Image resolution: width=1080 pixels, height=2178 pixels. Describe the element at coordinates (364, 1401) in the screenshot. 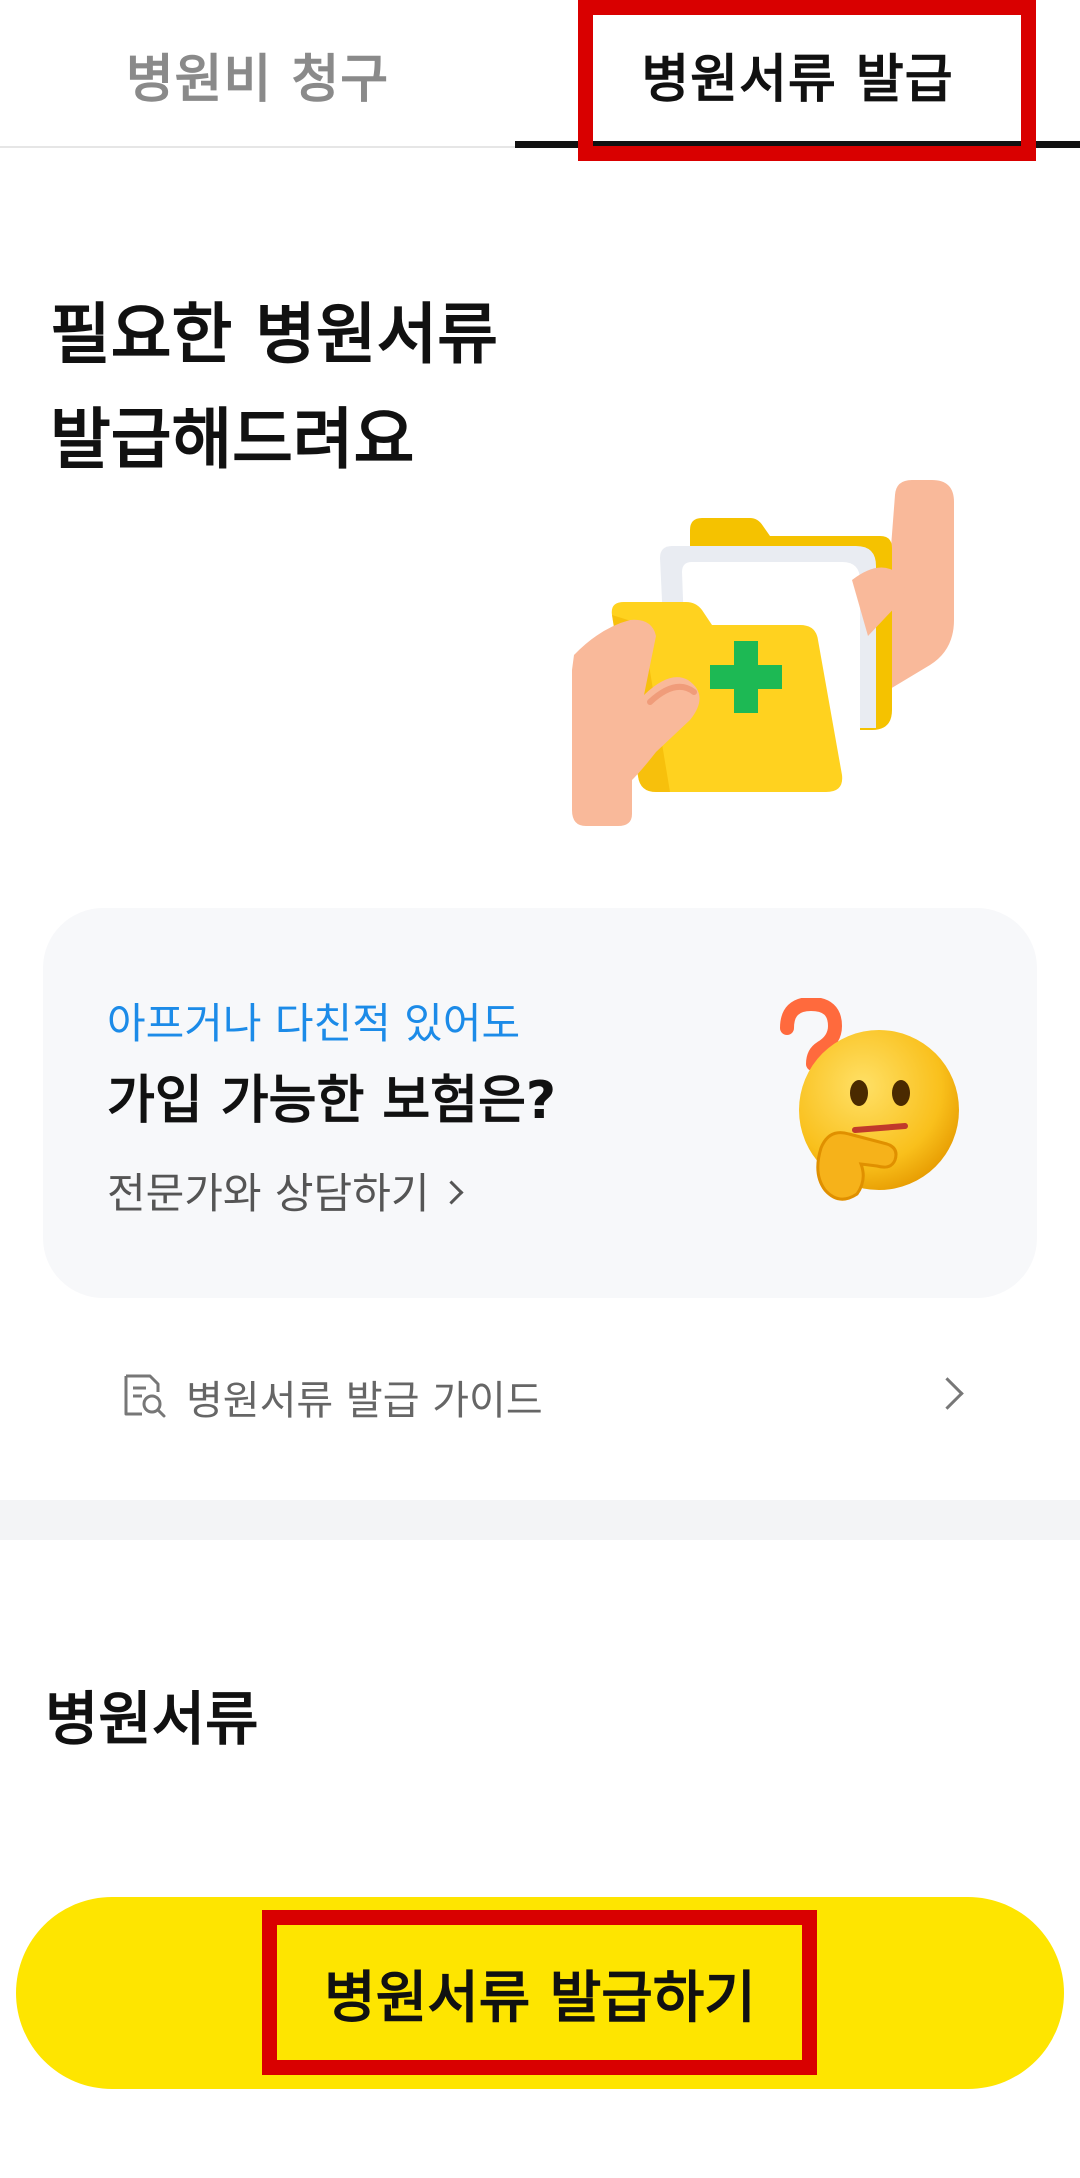

I see `guide-label: 병원서류 발급 가이드` at that location.